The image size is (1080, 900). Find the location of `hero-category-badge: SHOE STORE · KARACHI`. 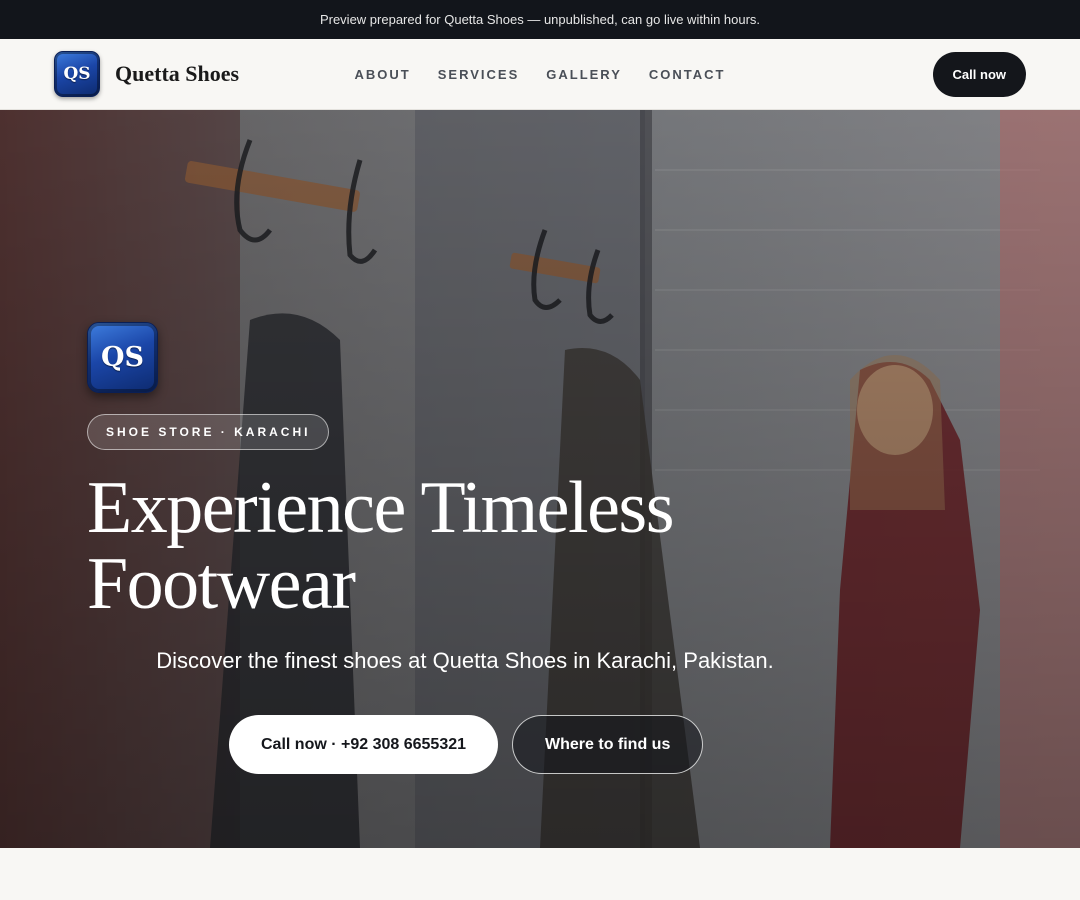

hero-category-badge: SHOE STORE · KARACHI is located at coordinates (208, 432).